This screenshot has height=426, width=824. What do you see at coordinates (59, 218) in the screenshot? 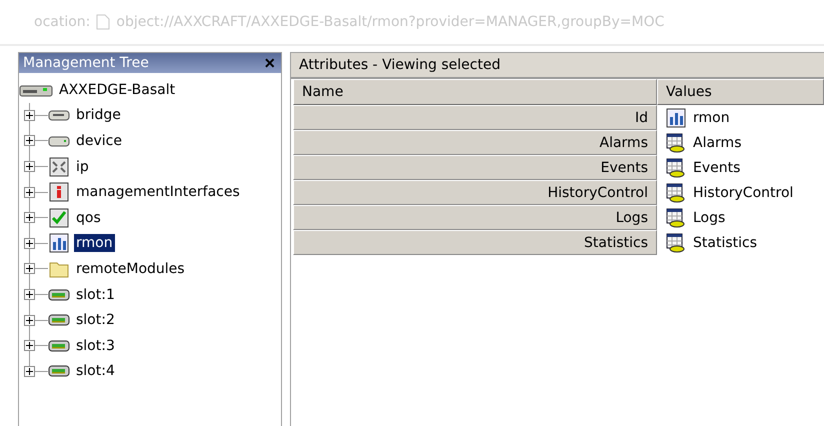
I see `checkmark-icon` at bounding box center [59, 218].